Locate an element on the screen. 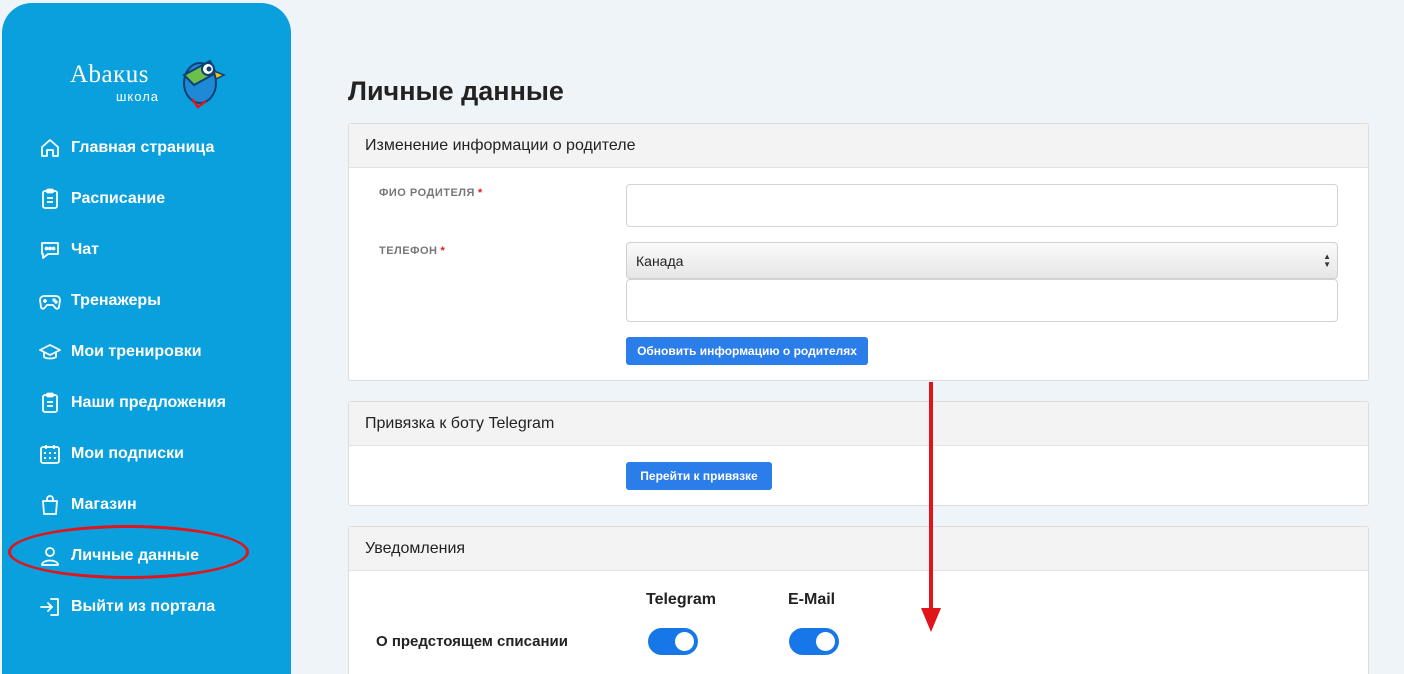 The width and height of the screenshot is (1404, 674). card-header: Уведомления is located at coordinates (858, 549).